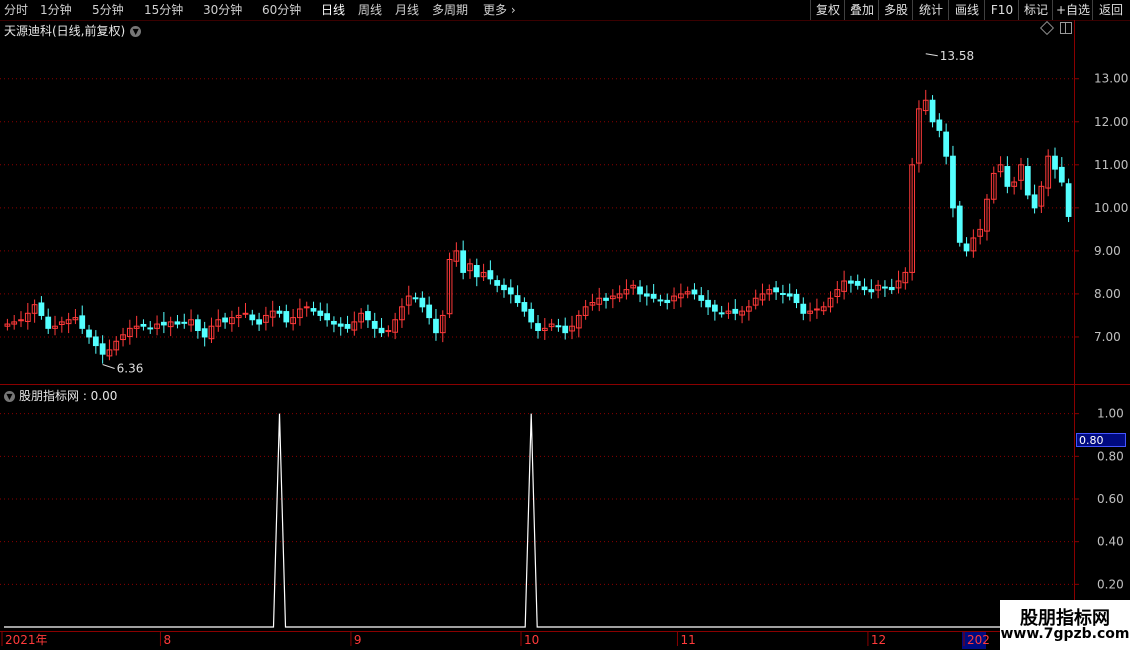 This screenshot has width=1130, height=650. Describe the element at coordinates (1001, 10) in the screenshot. I see `f10-button: F10` at that location.